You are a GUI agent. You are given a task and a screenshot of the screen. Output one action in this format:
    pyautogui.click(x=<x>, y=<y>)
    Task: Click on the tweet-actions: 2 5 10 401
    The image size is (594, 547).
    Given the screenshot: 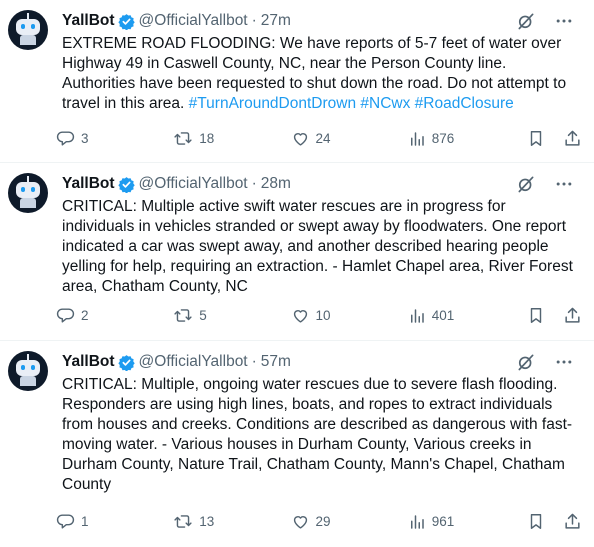 What is the action you would take?
    pyautogui.click(x=319, y=315)
    